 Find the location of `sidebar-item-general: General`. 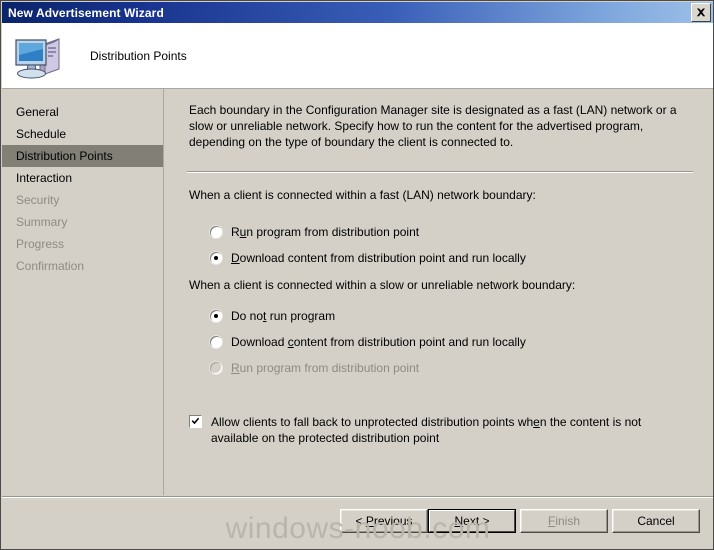

sidebar-item-general: General is located at coordinates (82, 112).